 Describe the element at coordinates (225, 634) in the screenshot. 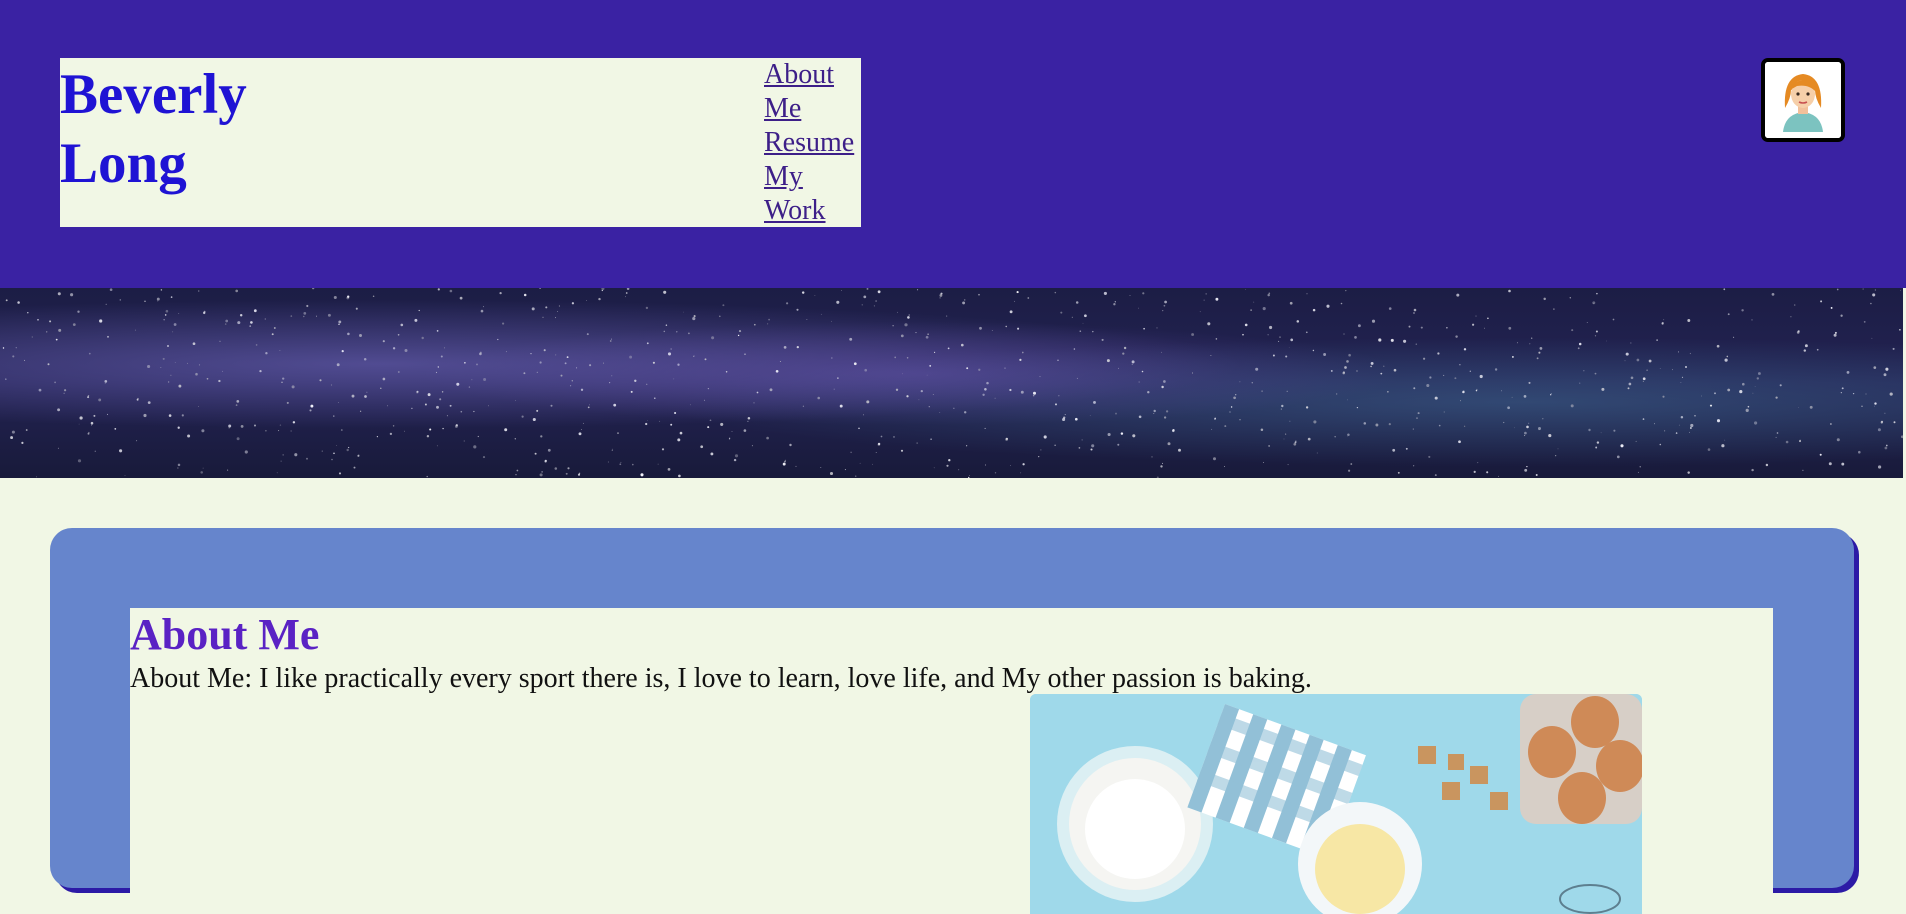

I see `about-heading: About Me` at that location.